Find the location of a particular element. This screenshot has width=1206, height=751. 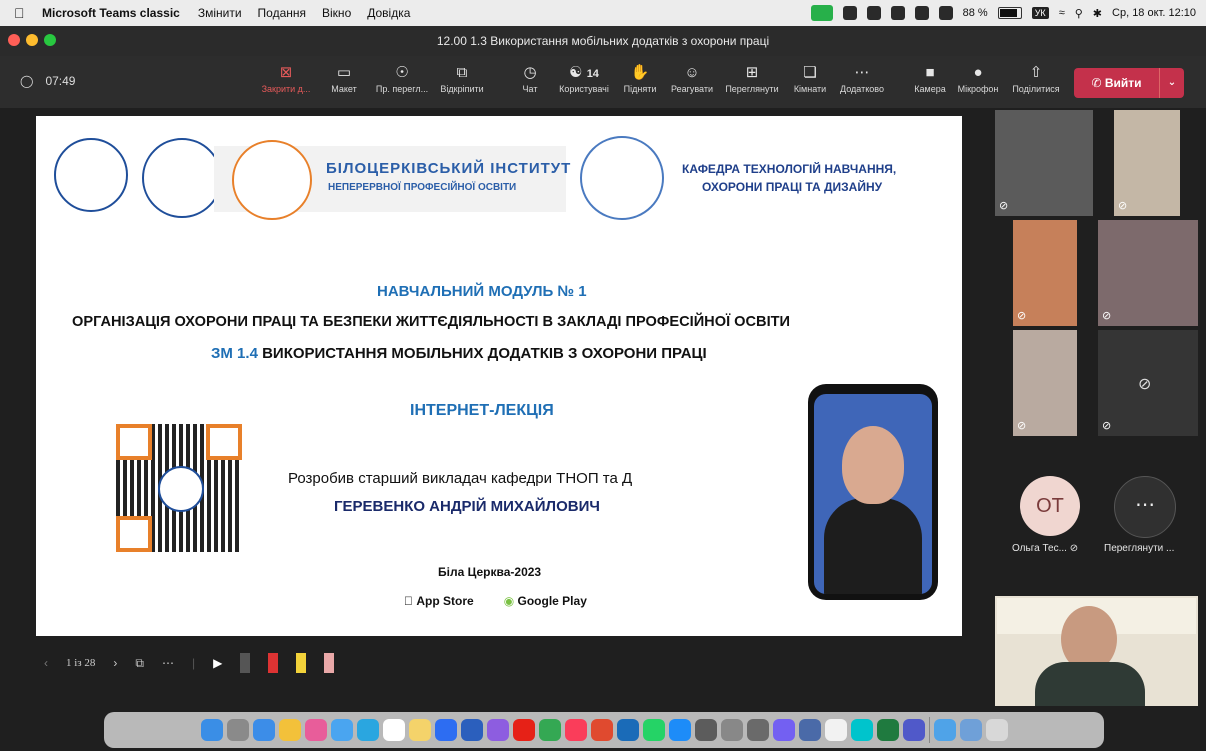

participant-avatar: ОТ is located at coordinates (1050, 506).